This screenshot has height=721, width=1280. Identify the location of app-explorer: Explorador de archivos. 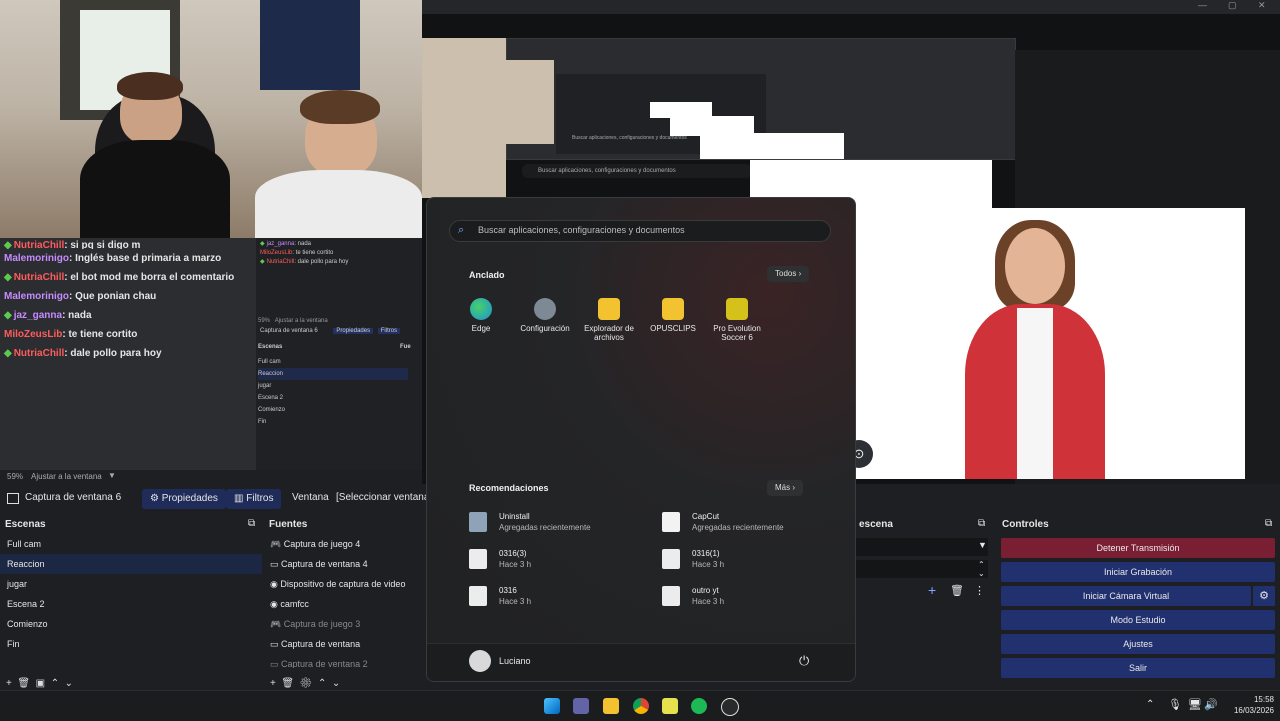
(609, 320).